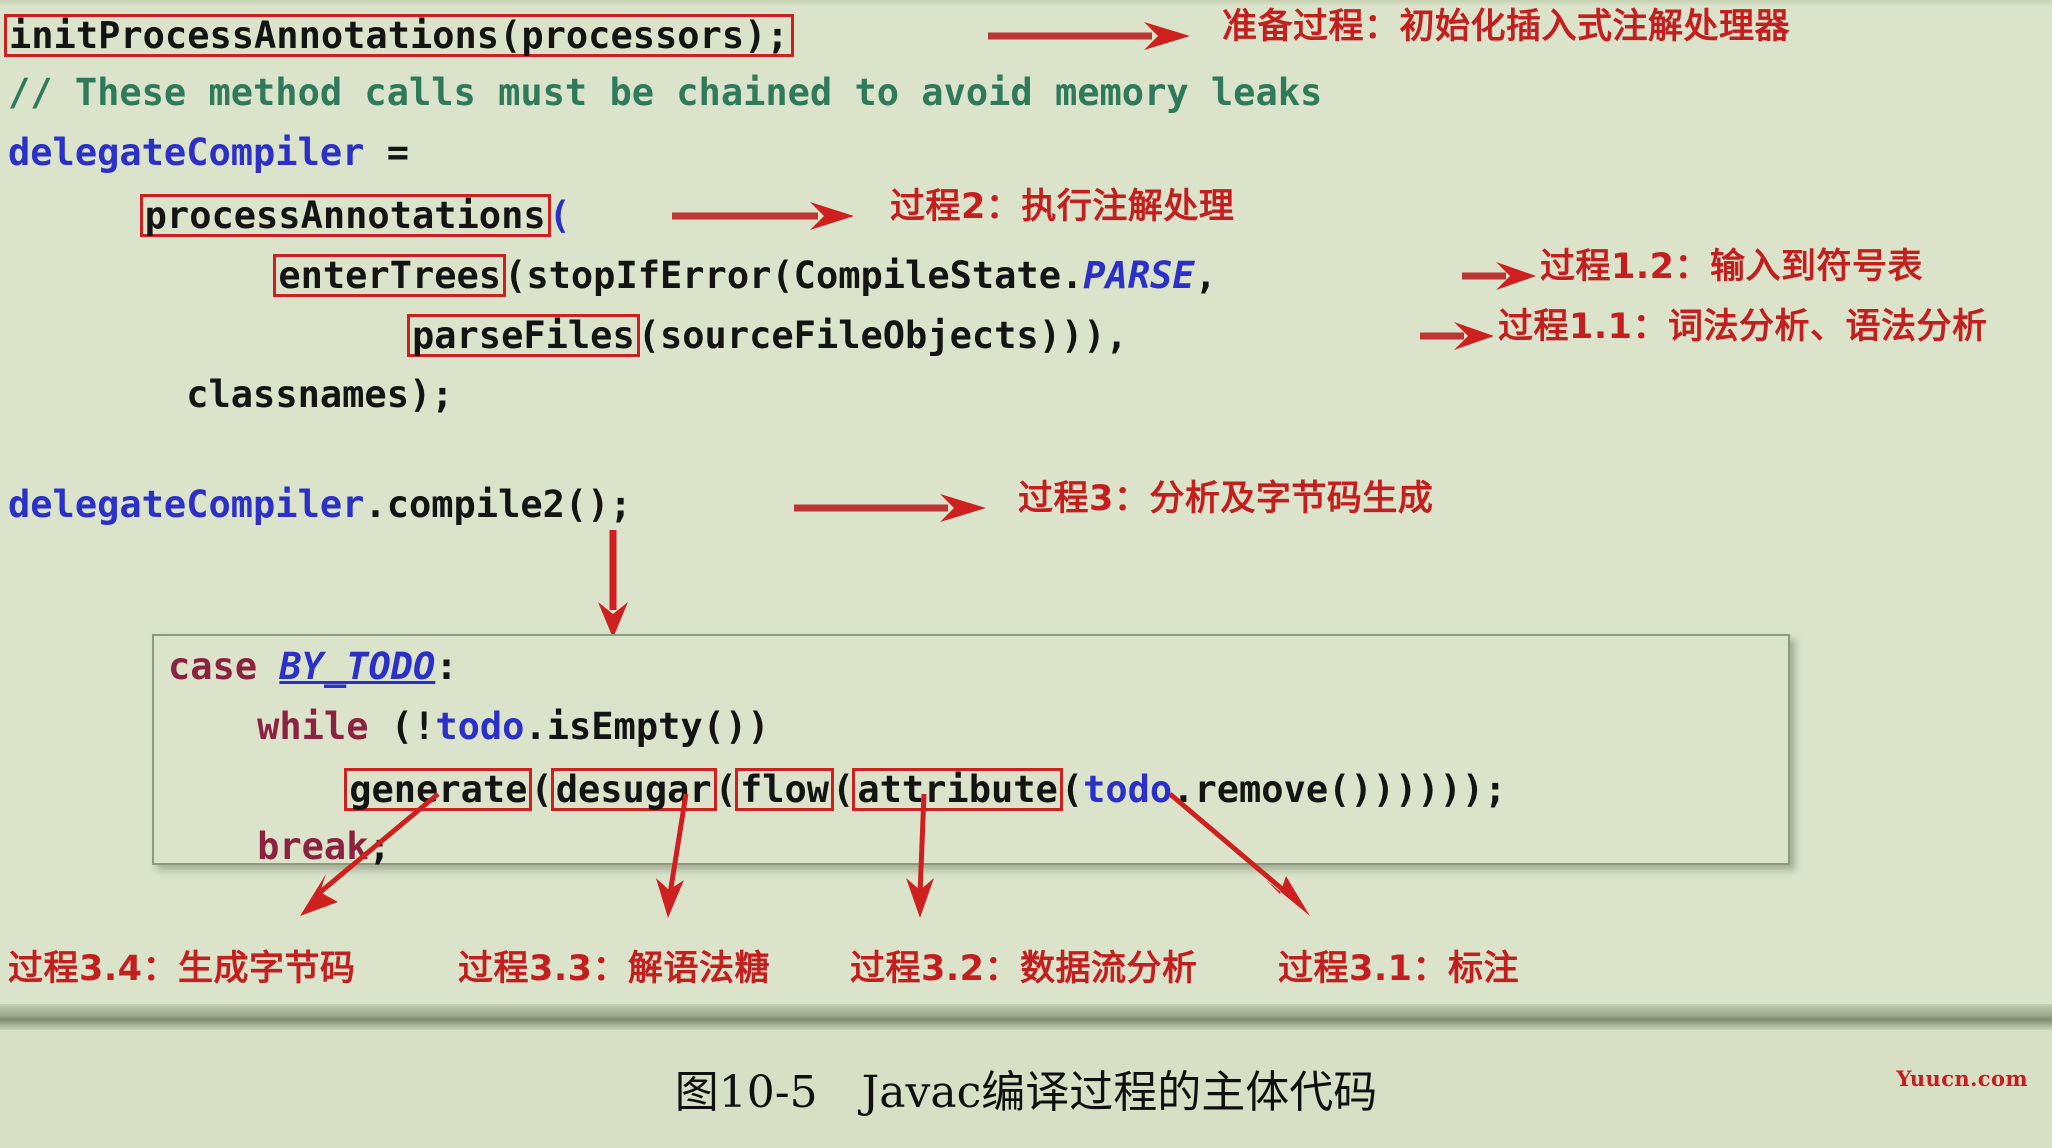  I want to click on annotation-process-3: 过程3：分析及字节码生成, so click(1226, 499).